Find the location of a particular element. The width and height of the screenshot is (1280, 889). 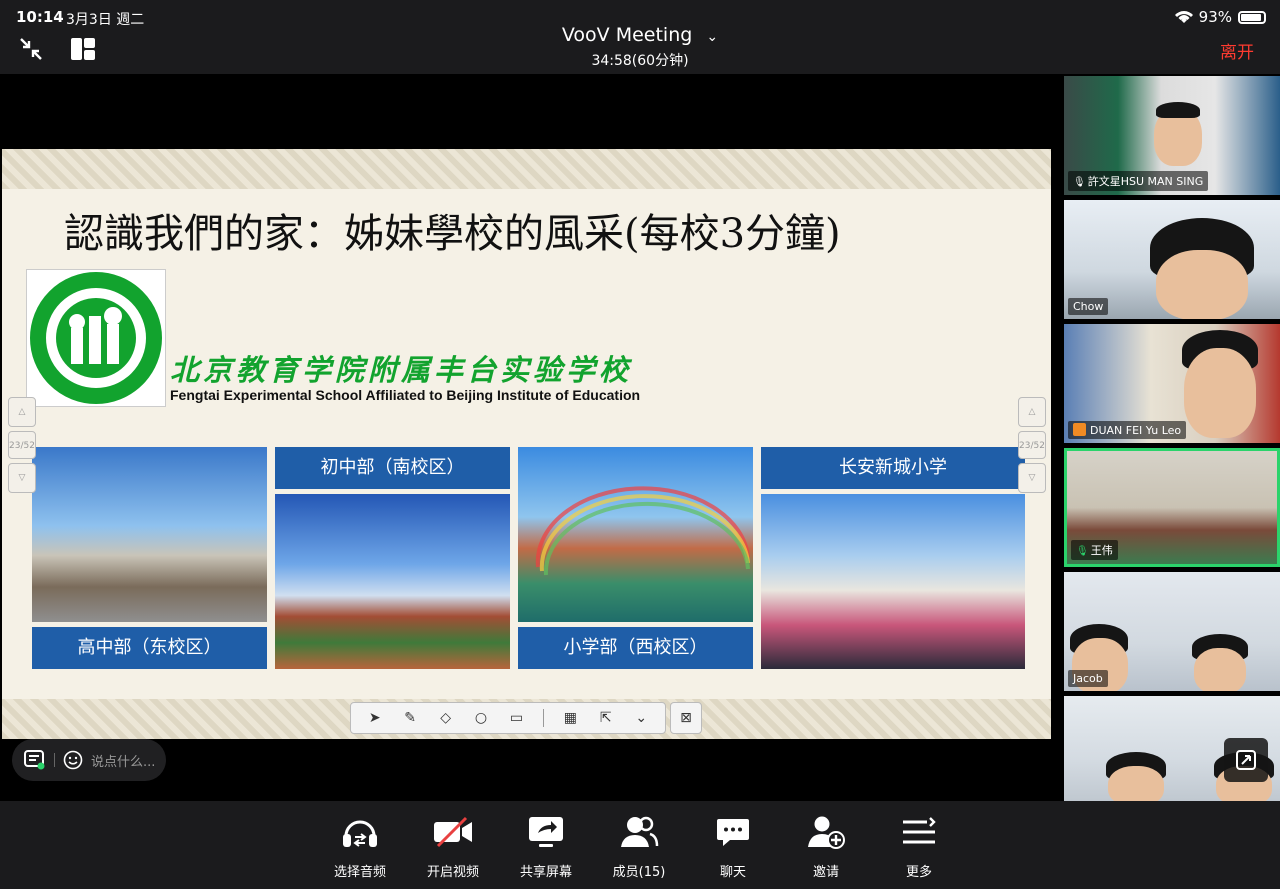

rainbow-graphic is located at coordinates (642, 531).